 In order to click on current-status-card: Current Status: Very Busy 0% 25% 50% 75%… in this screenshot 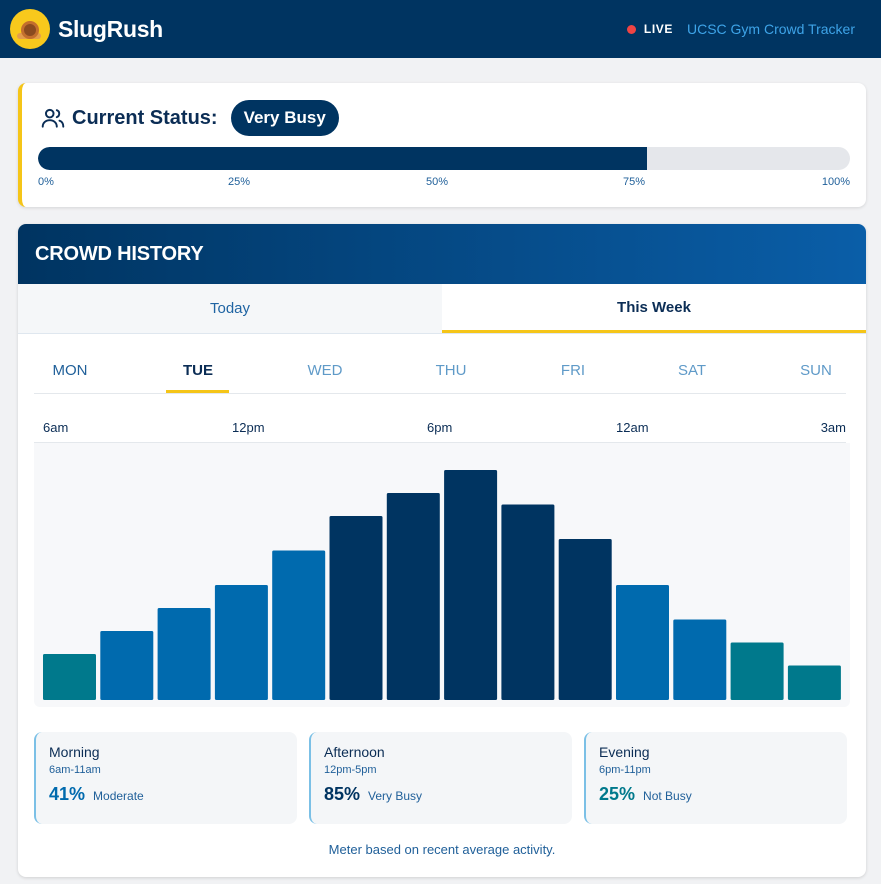, I will do `click(442, 145)`.